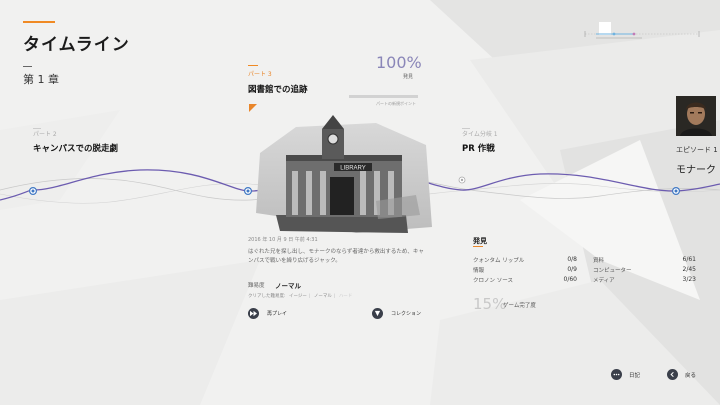 The height and width of the screenshot is (405, 720). Describe the element at coordinates (93, 143) in the screenshot. I see `part-card-left: パート 2 キャンパスでの脱走劇` at that location.